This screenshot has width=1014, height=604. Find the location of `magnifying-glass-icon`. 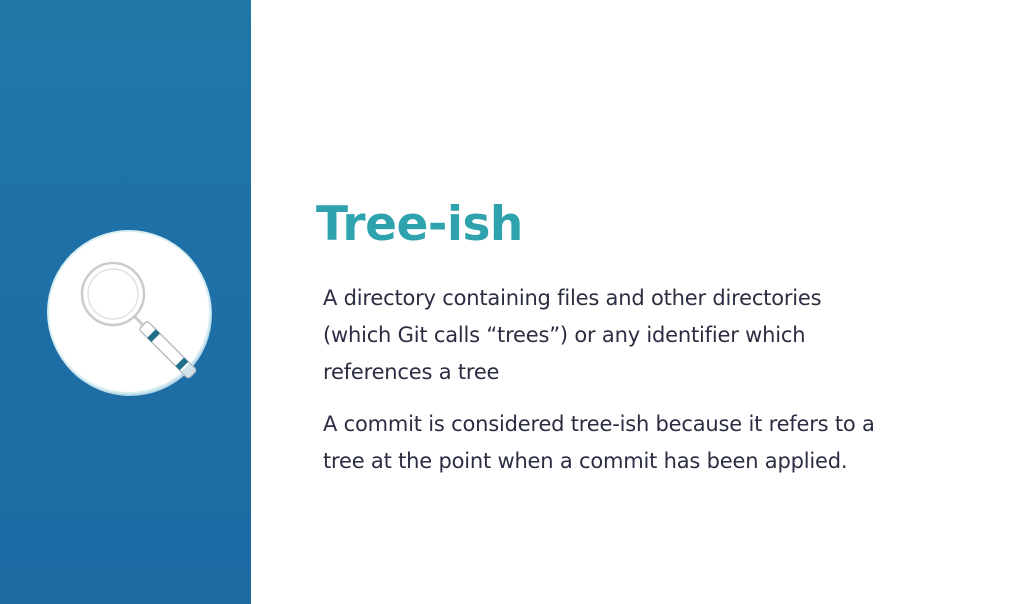

magnifying-glass-icon is located at coordinates (138, 320).